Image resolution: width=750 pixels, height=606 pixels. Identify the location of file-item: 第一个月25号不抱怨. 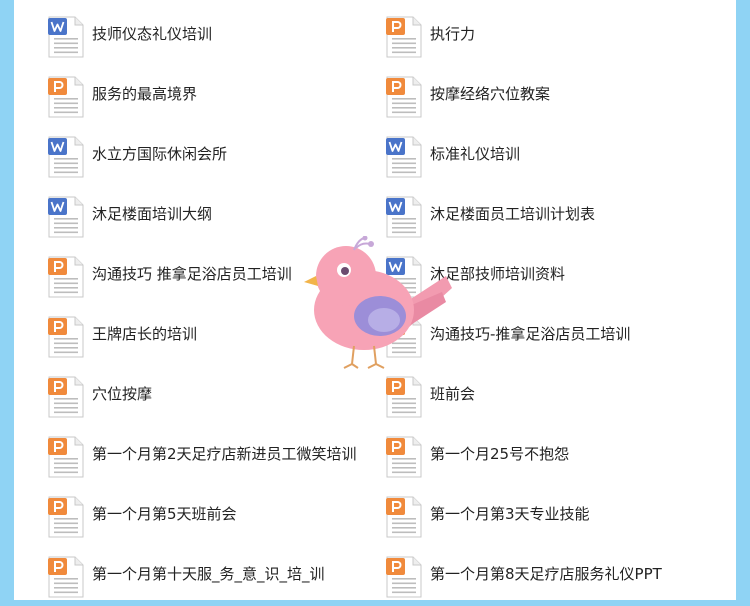
(536, 461).